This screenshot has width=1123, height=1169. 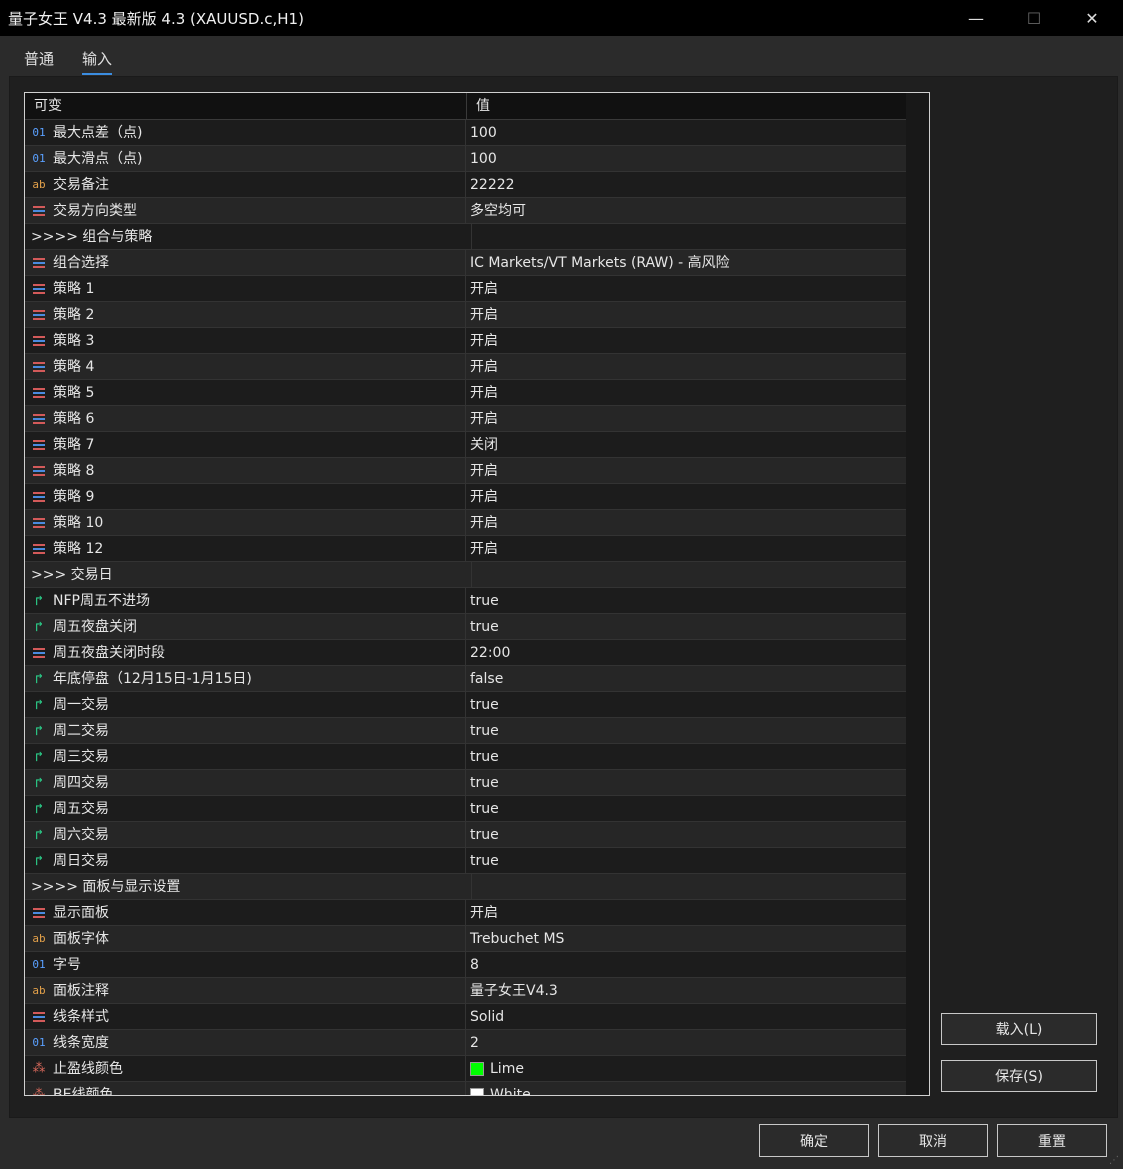 I want to click on table-row: ↱ 周二交易 true, so click(x=465, y=731).